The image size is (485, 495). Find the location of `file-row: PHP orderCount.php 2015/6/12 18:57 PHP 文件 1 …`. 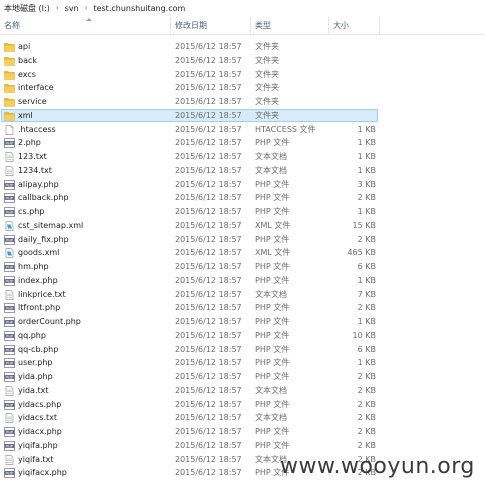

file-row: PHP orderCount.php 2015/6/12 18:57 PHP 文件 1 … is located at coordinates (242, 322).